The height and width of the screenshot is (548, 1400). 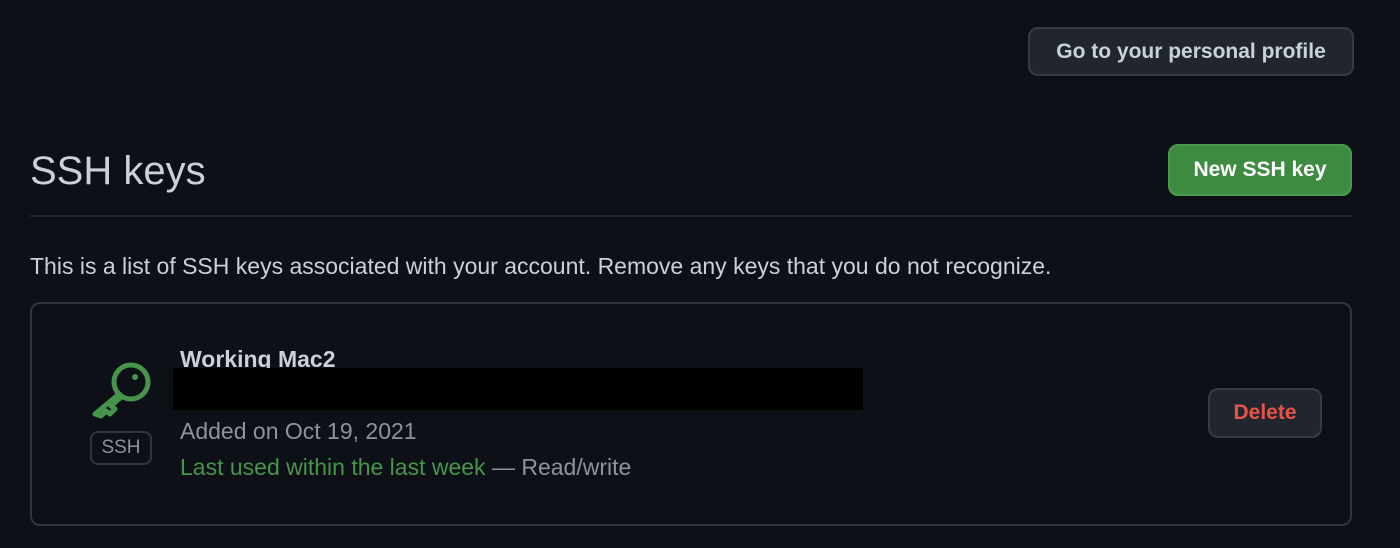 I want to click on ssh-type-badge: SSH, so click(x=121, y=448).